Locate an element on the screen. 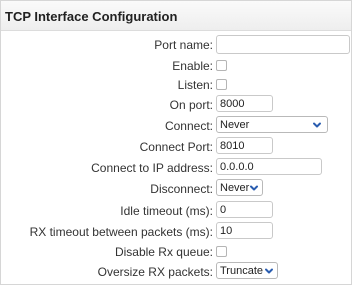 This screenshot has width=352, height=285. connect-select: Never is located at coordinates (272, 124).